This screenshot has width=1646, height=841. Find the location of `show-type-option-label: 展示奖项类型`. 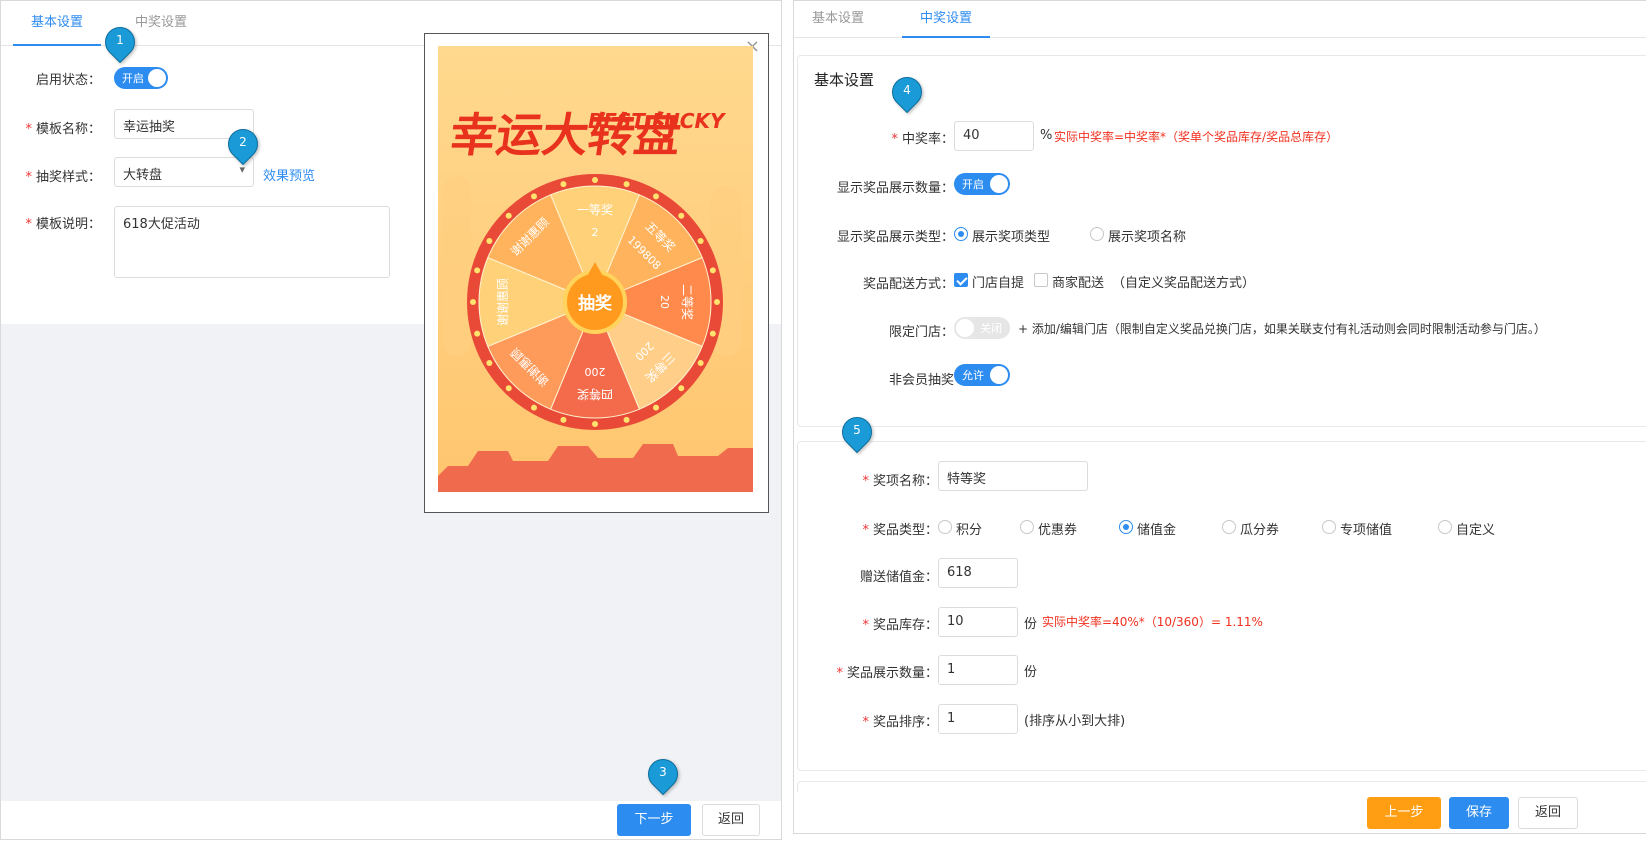

show-type-option-label: 展示奖项类型 is located at coordinates (1011, 237).